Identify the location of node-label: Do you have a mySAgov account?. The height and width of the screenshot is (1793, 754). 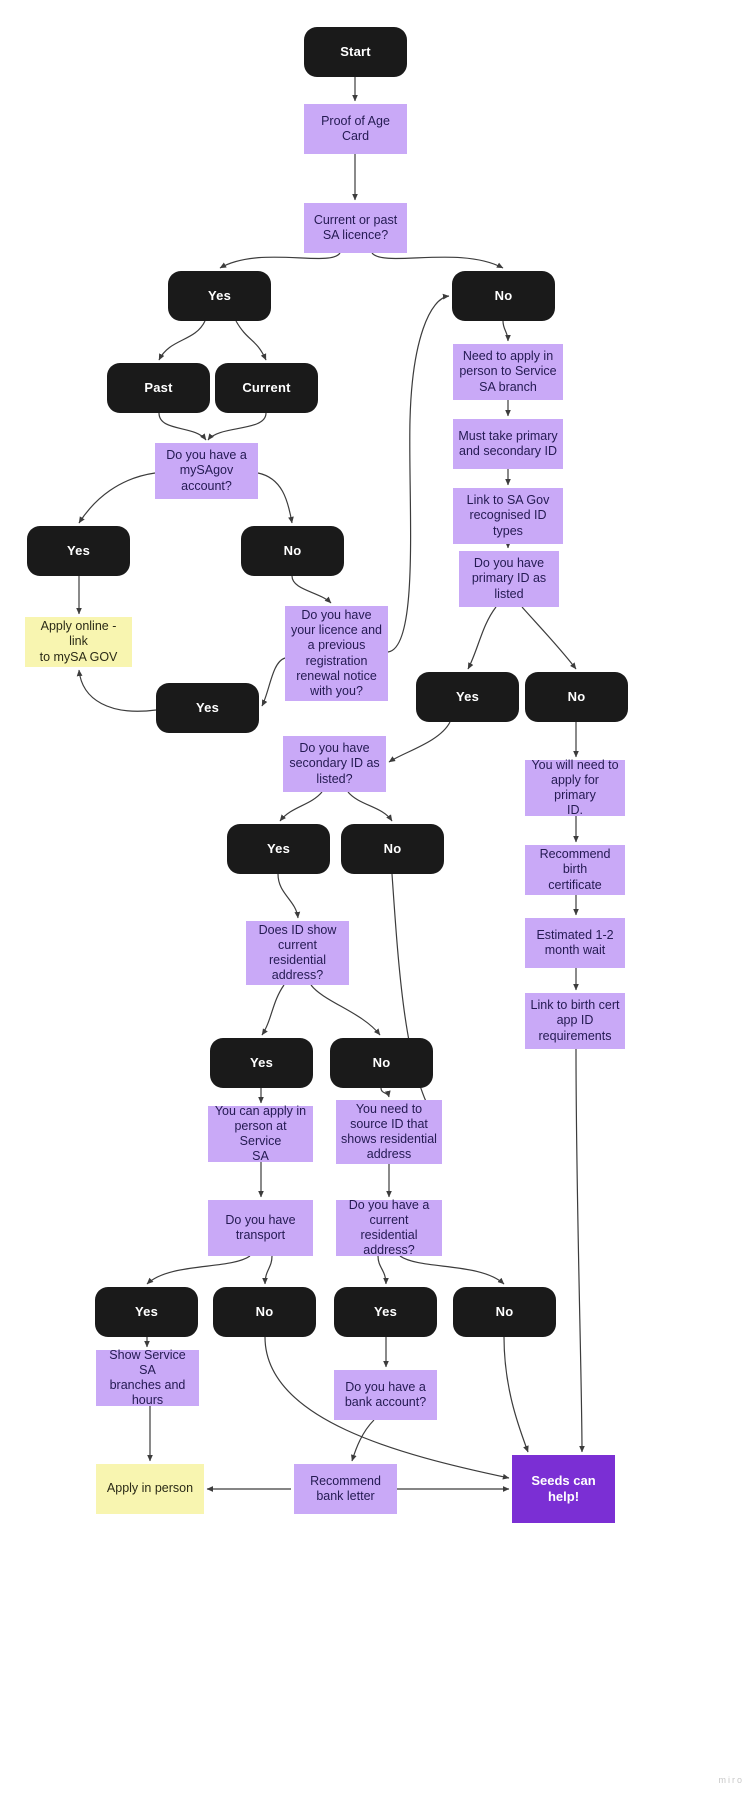
(206, 470).